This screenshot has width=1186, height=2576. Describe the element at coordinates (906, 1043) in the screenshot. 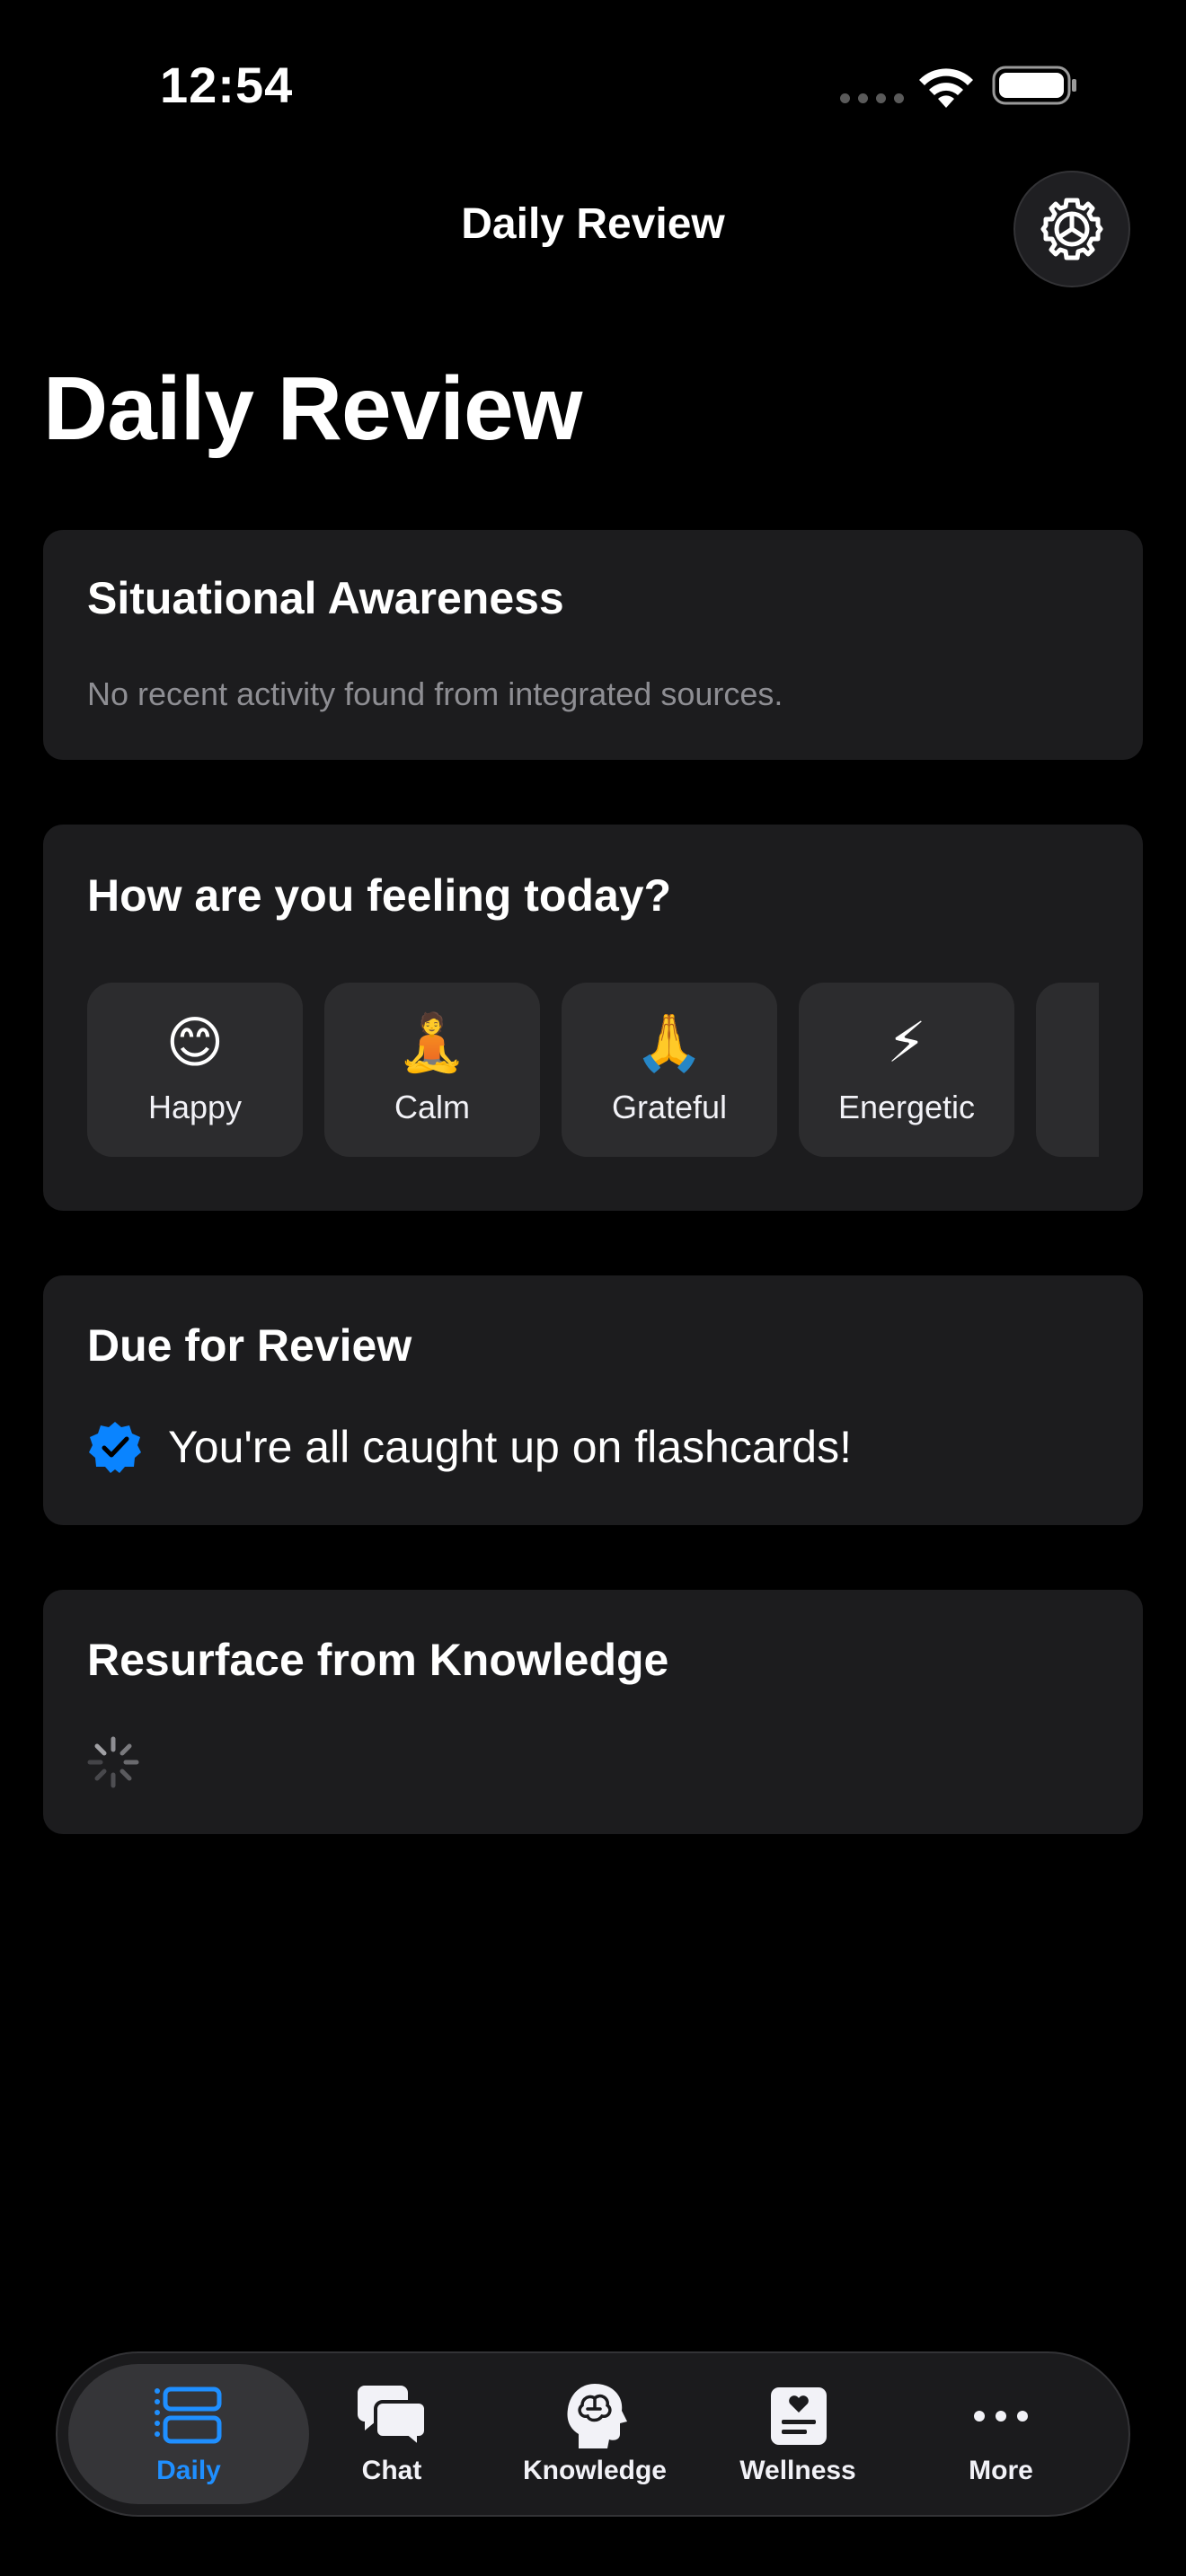

I see `lightning-icon: ⚡` at that location.